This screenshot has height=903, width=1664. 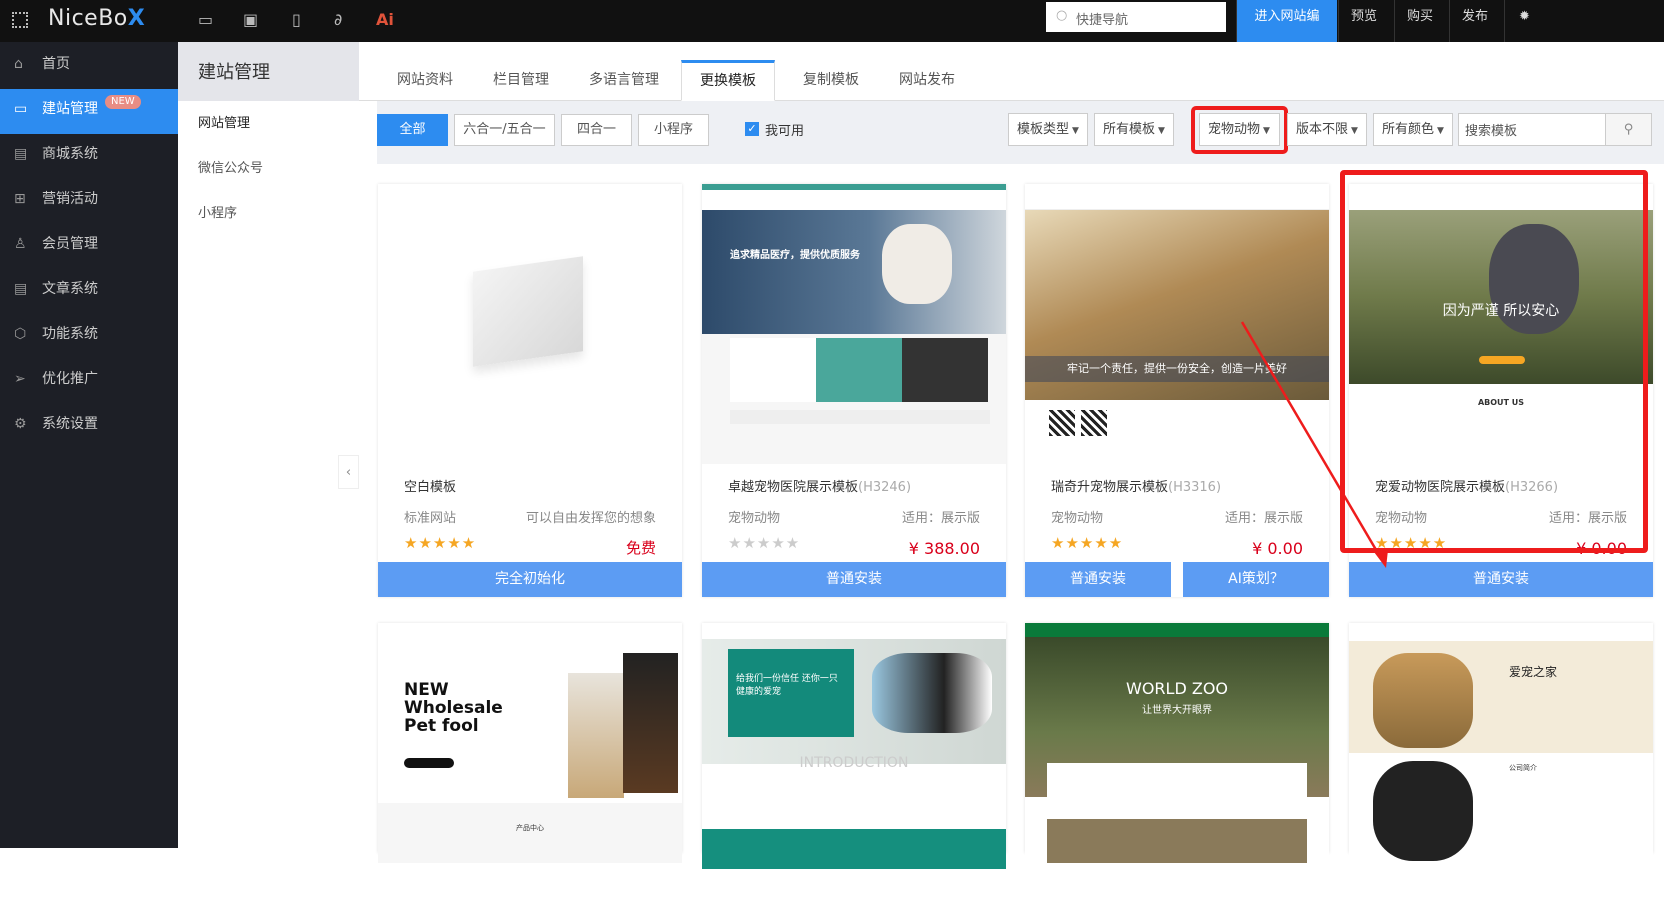 I want to click on template-card: WORLD ZOO 让世界大开眼界, so click(x=1177, y=763).